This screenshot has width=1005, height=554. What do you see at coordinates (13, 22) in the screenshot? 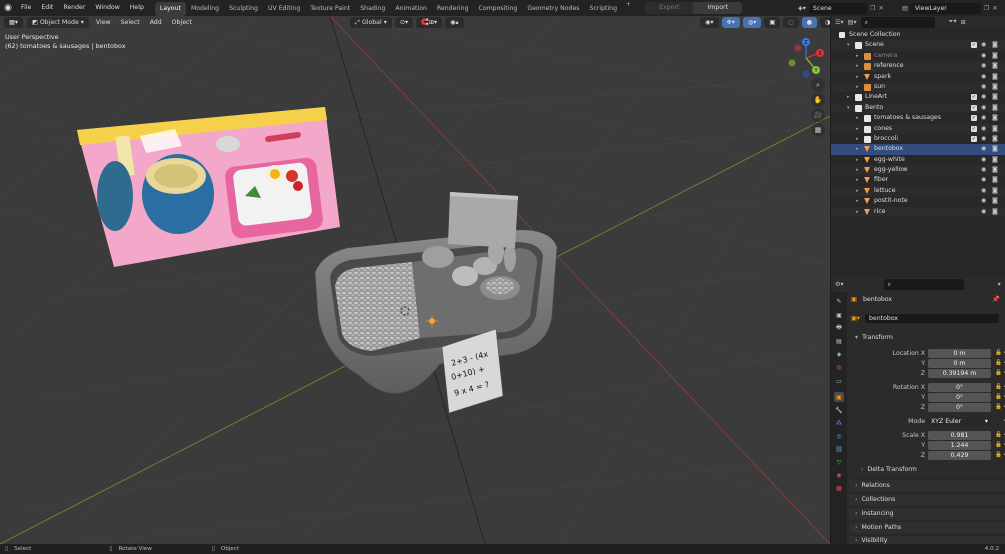
I see `editor-type-button: ▦▾` at bounding box center [13, 22].